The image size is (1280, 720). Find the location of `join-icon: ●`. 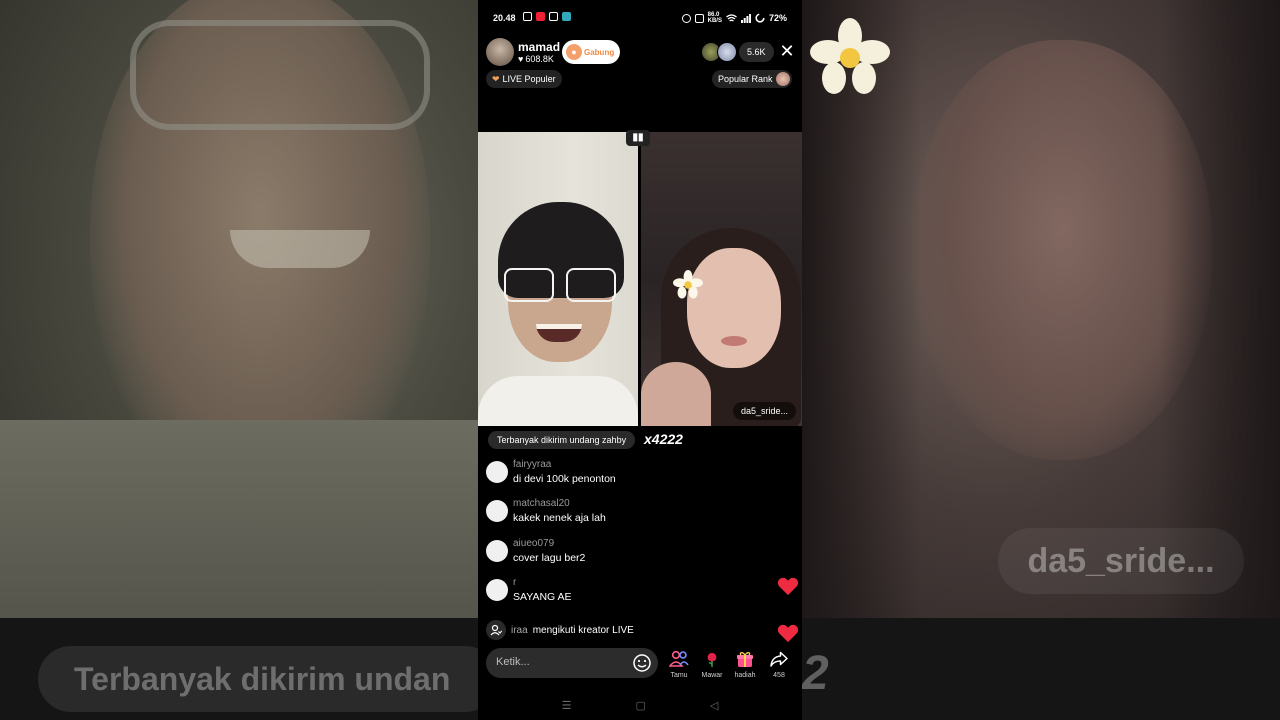

join-icon: ● is located at coordinates (574, 52).